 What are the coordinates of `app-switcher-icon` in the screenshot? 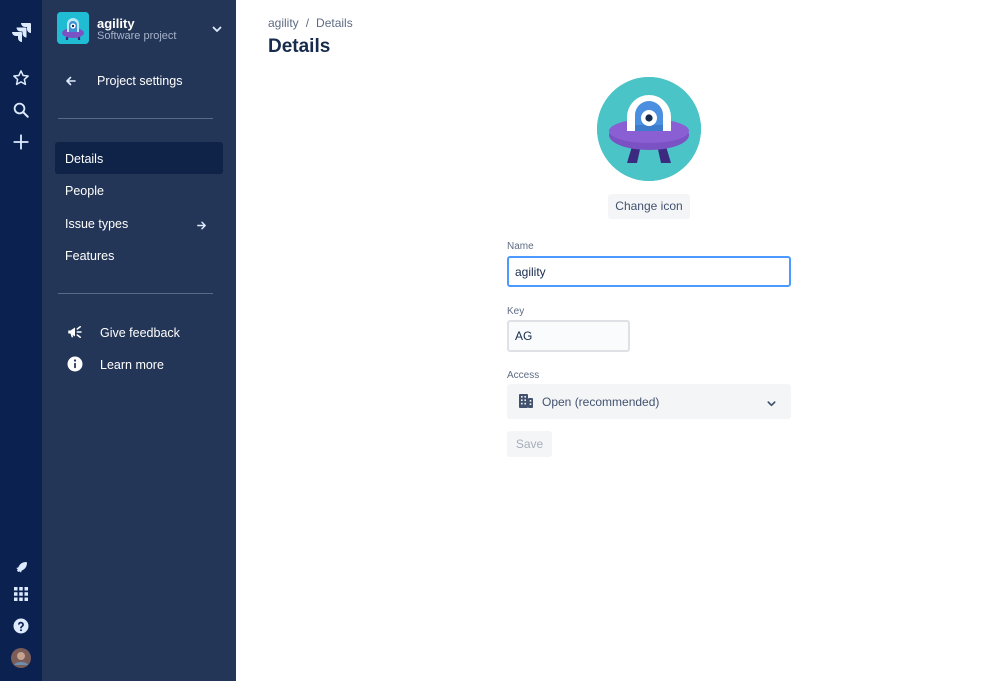 It's located at (21, 594).